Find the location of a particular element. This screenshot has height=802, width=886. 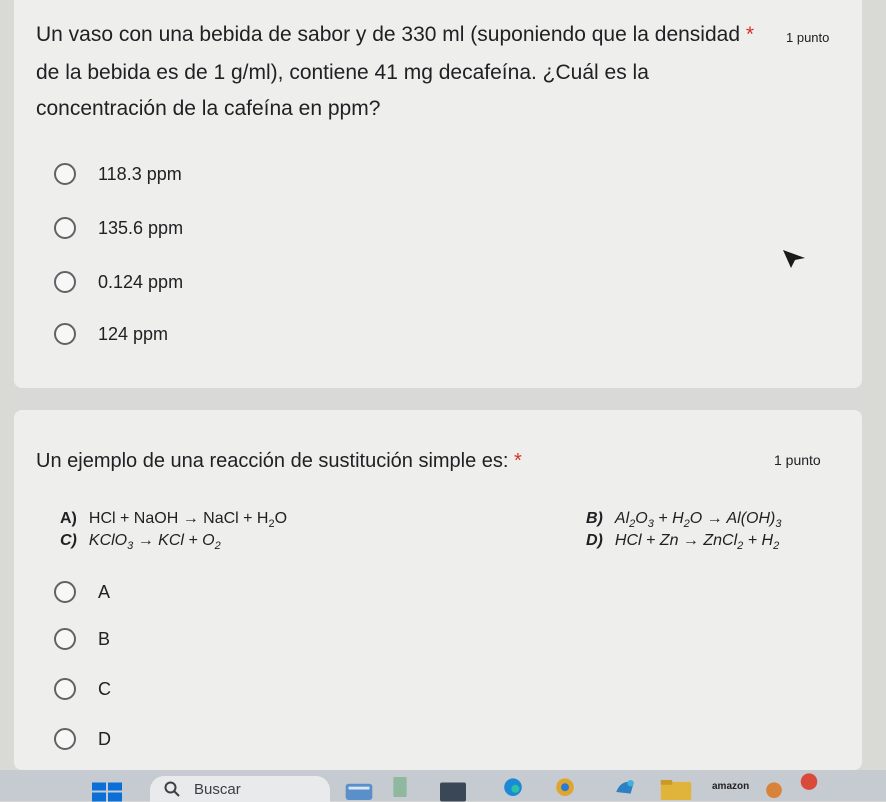

chrome-icon is located at coordinates (565, 786).